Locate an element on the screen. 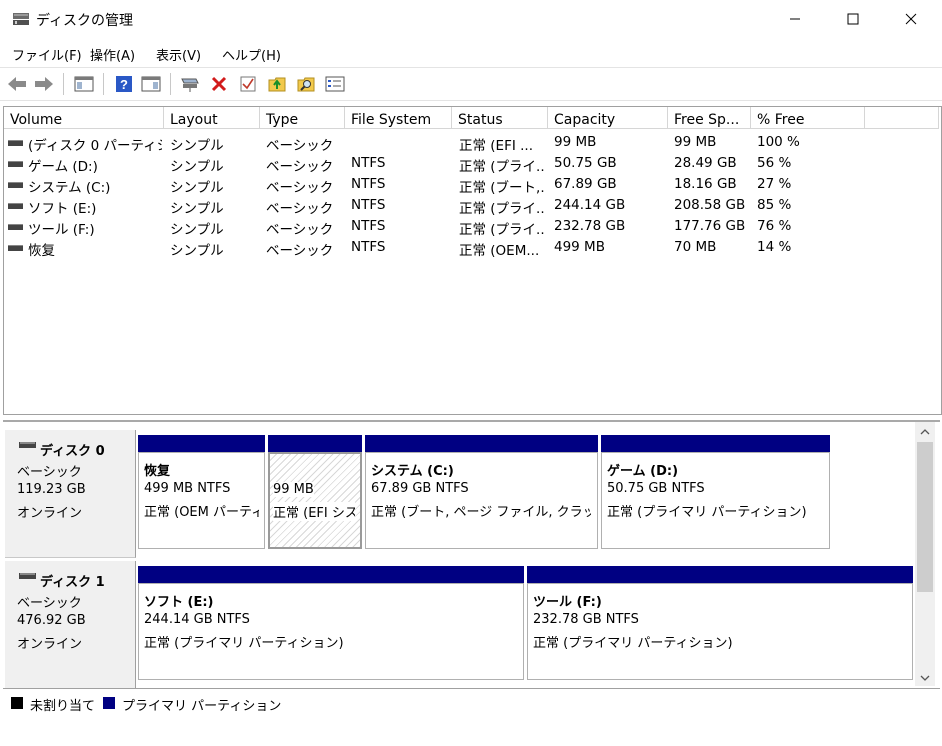  column-header-volume: Volume is located at coordinates (84, 118).